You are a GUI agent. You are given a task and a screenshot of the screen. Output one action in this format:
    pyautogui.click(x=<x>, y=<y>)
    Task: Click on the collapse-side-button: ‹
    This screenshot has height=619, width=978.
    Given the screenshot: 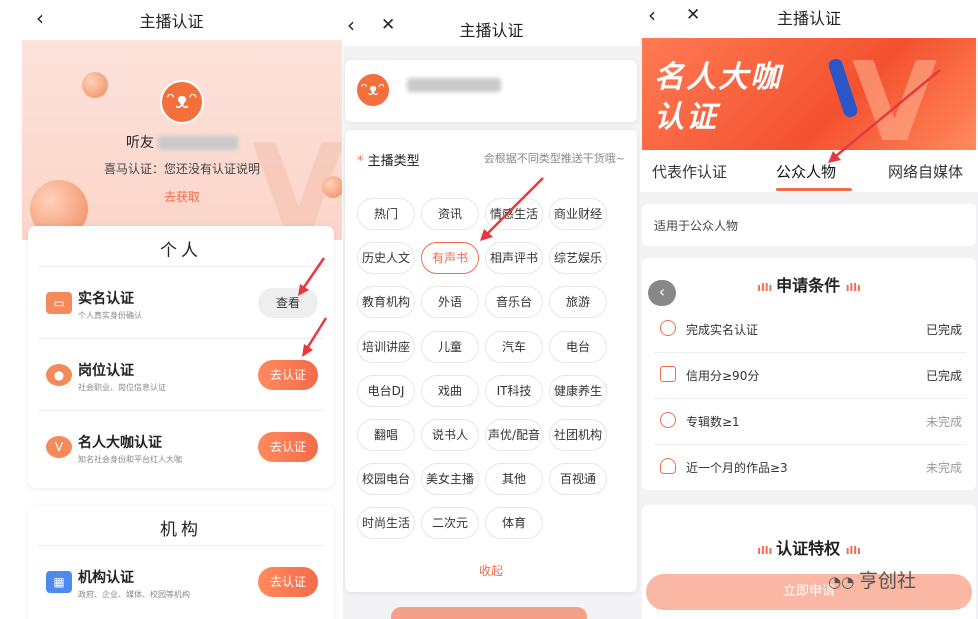 What is the action you would take?
    pyautogui.click(x=662, y=293)
    